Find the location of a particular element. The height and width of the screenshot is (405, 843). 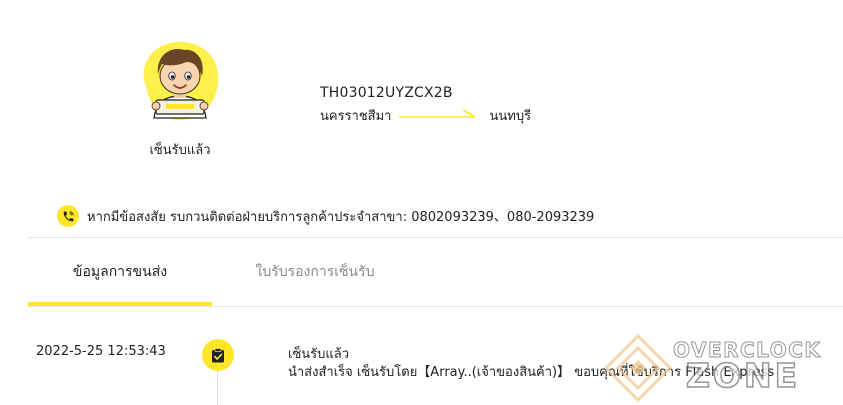

tab-shipping-info-label: ข้อมูลการขนส่ง is located at coordinates (120, 272).